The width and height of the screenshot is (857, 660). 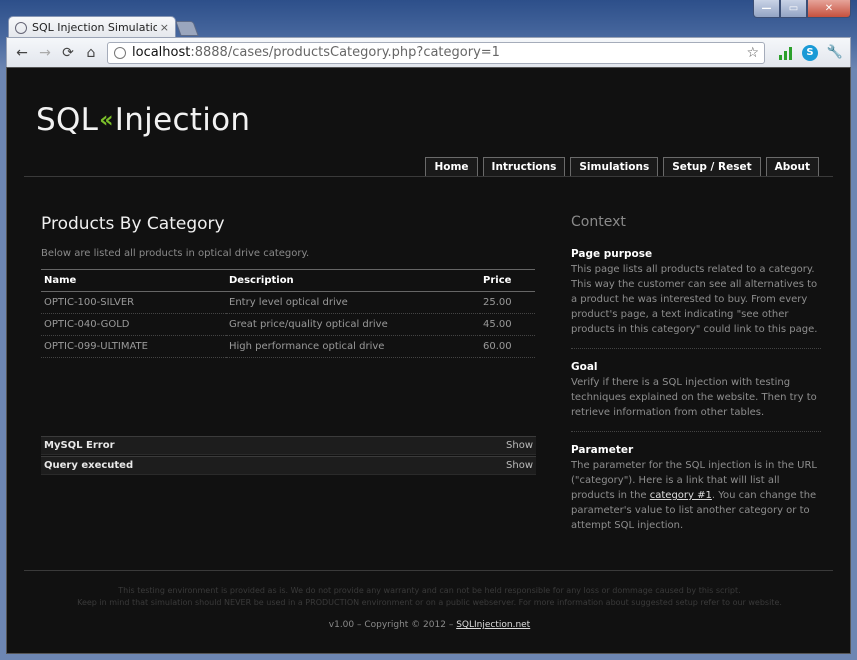 What do you see at coordinates (133, 224) in the screenshot?
I see `page-title: Products By Category` at bounding box center [133, 224].